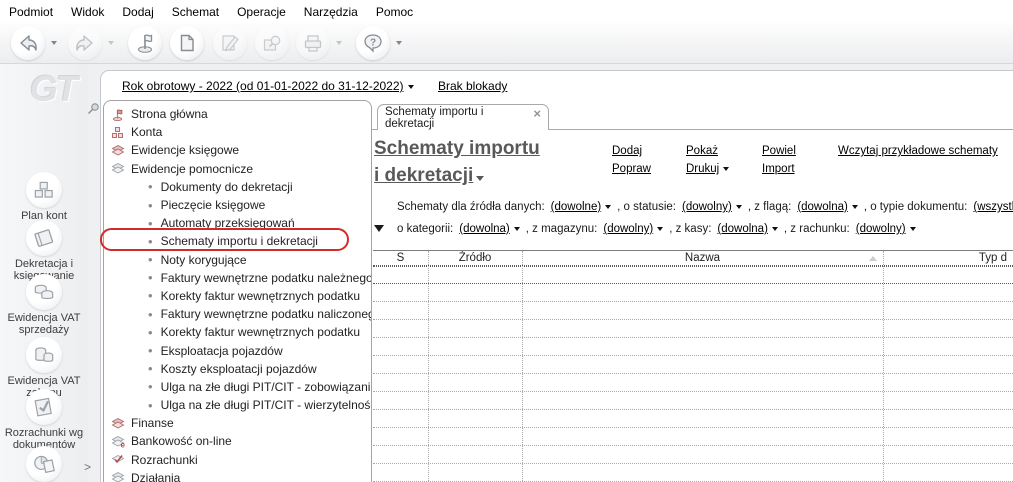 Image resolution: width=1013 pixels, height=482 pixels. What do you see at coordinates (138, 12) in the screenshot?
I see `menu-dodaj: Dodaj` at bounding box center [138, 12].